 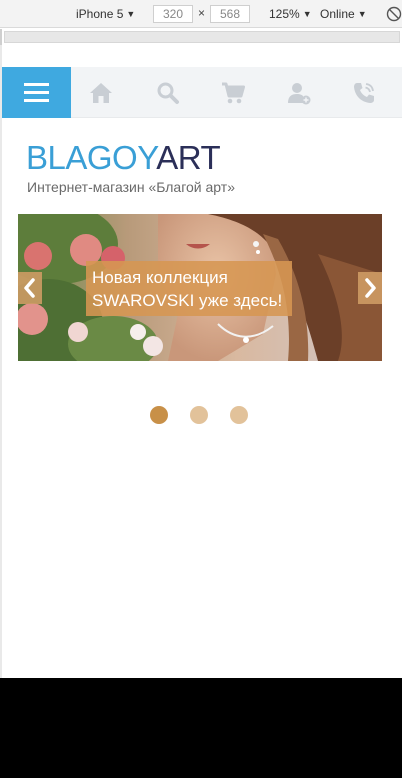 I want to click on devtools-device-toolbar: iPhone 5 ▼ 320 × 568 125% ▼ Online ▼, so click(x=201, y=14).